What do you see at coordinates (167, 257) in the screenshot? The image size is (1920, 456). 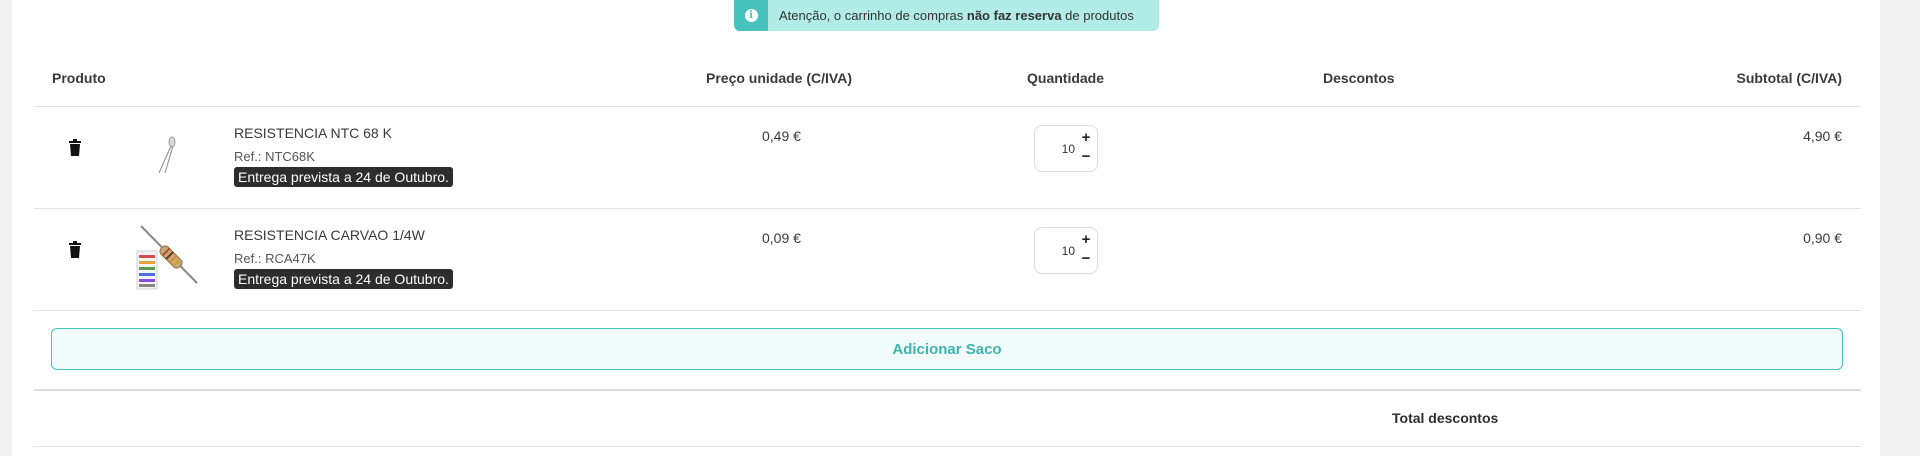 I see `carbon-resistor-image` at bounding box center [167, 257].